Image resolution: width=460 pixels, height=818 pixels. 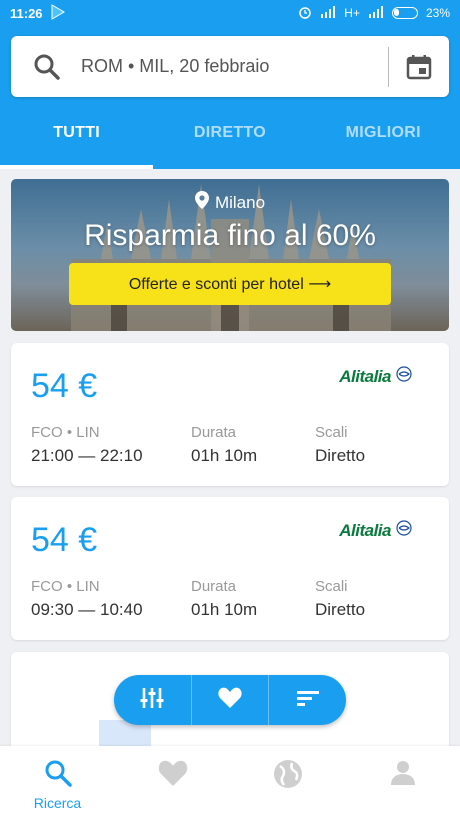 I want to click on search-query: ROM • MIL, 20 febbraio, so click(x=234, y=66).